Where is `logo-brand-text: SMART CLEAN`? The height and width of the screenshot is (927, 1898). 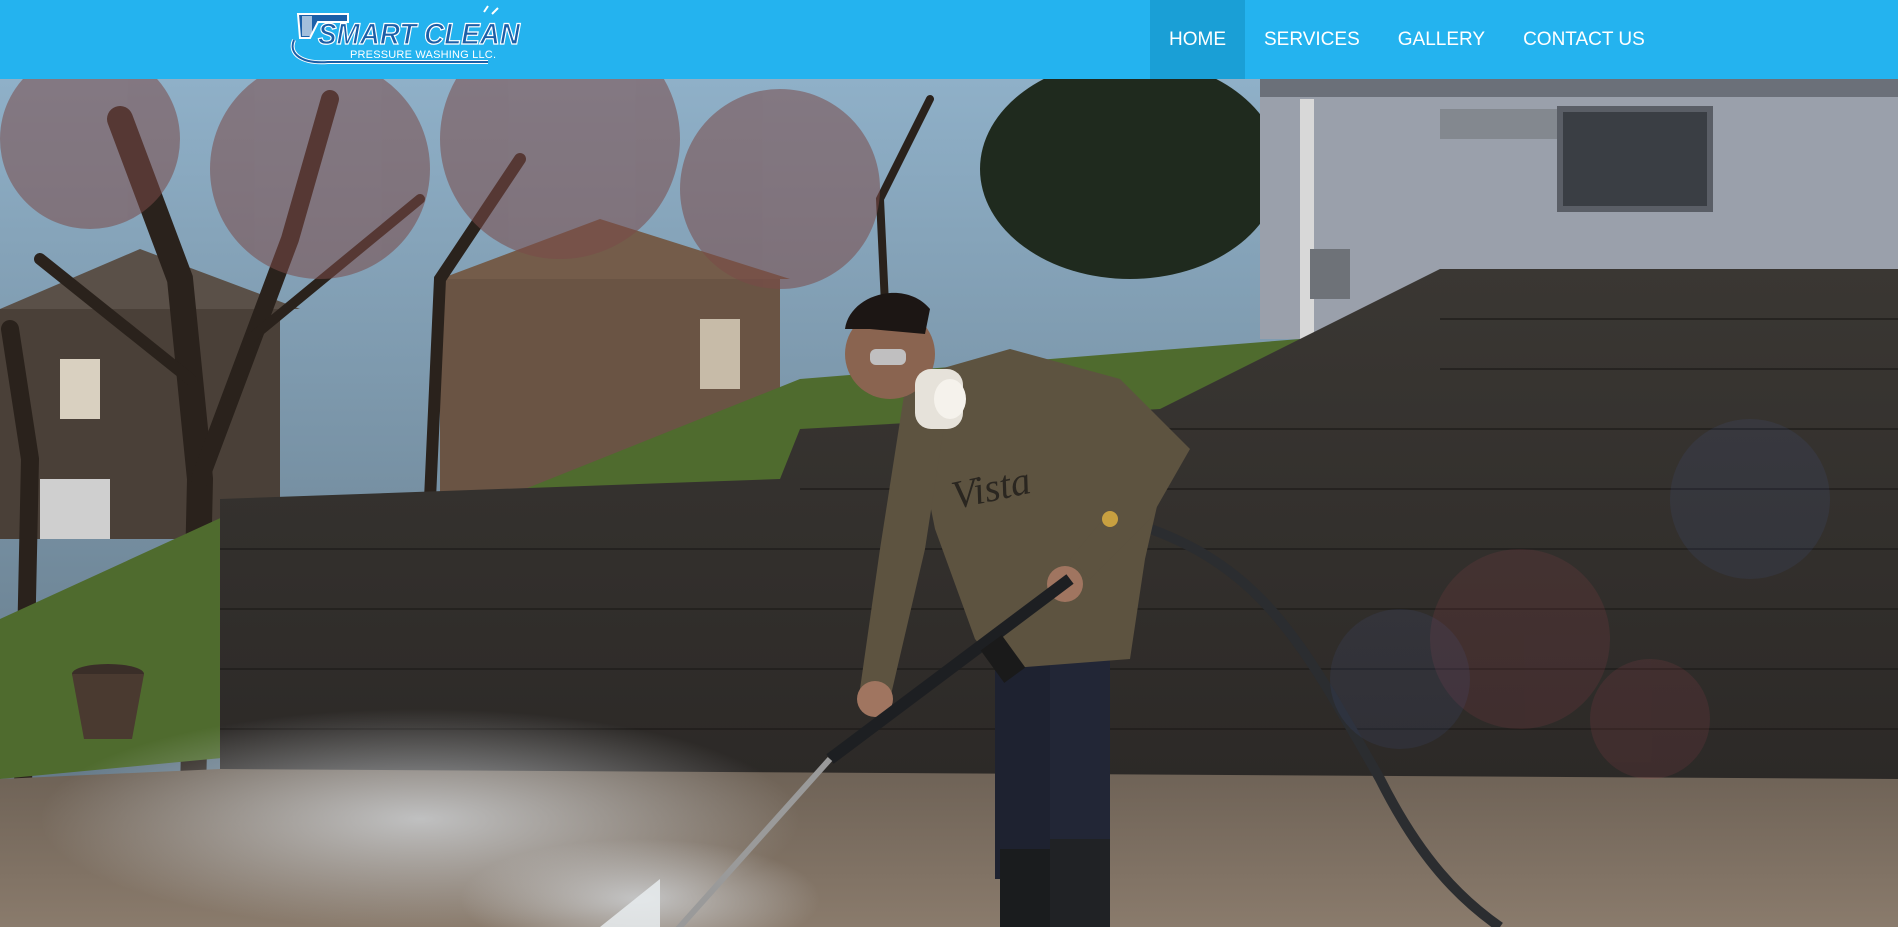 logo-brand-text: SMART CLEAN is located at coordinates (419, 34).